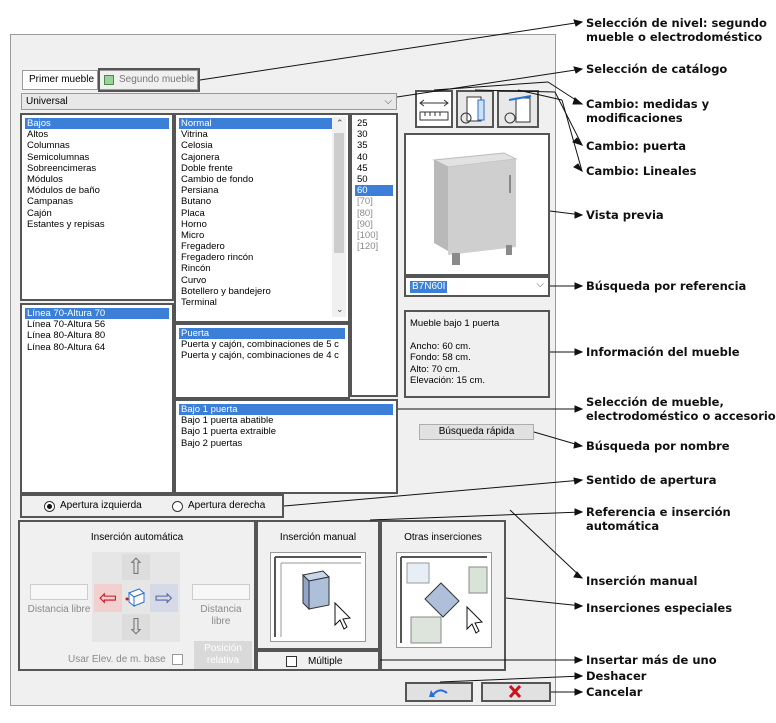 This screenshot has height=723, width=776. I want to click on annotation-ref-auto: Referencia e inserción automática, so click(658, 519).